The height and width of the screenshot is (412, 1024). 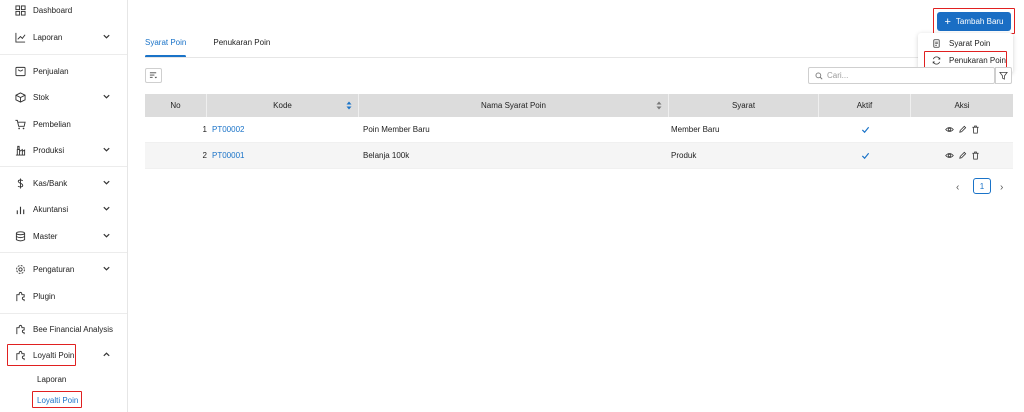 What do you see at coordinates (63, 296) in the screenshot?
I see `sidebar-item-plugin: Plugin` at bounding box center [63, 296].